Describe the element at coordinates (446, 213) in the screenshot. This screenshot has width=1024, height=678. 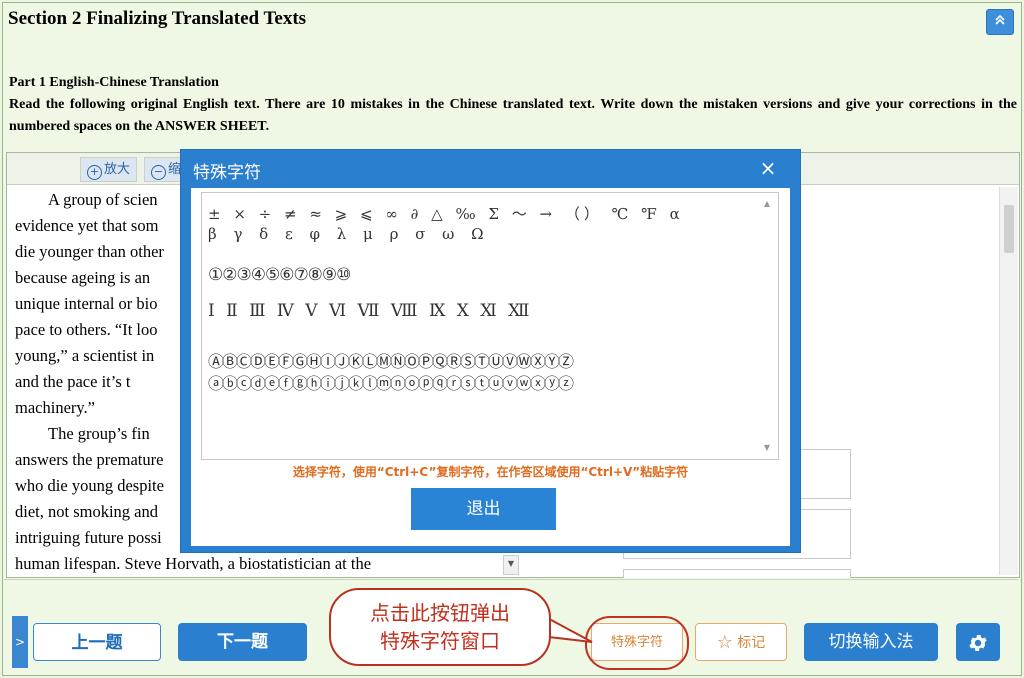
I see `symbol-row-math: ± × ÷ ≠ ≈ ⩾ ⩽ ∞ ∂ △ ‰ Σ ～ → （） ℃ ℉ α` at that location.